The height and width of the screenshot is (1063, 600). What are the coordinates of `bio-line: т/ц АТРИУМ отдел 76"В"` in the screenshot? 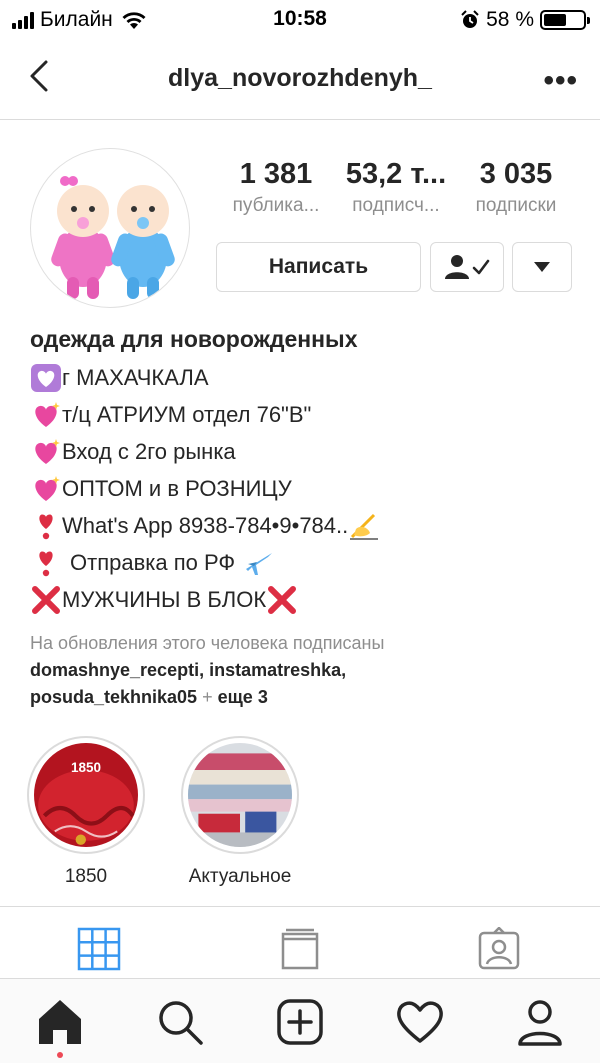 It's located at (310, 414).